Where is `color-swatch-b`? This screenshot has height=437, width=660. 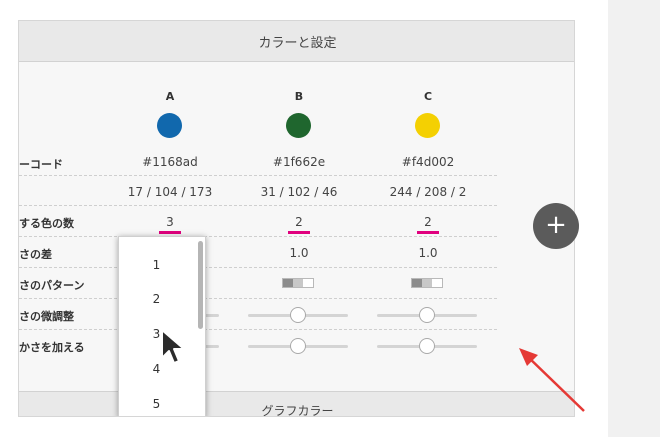
color-swatch-b is located at coordinates (298, 125).